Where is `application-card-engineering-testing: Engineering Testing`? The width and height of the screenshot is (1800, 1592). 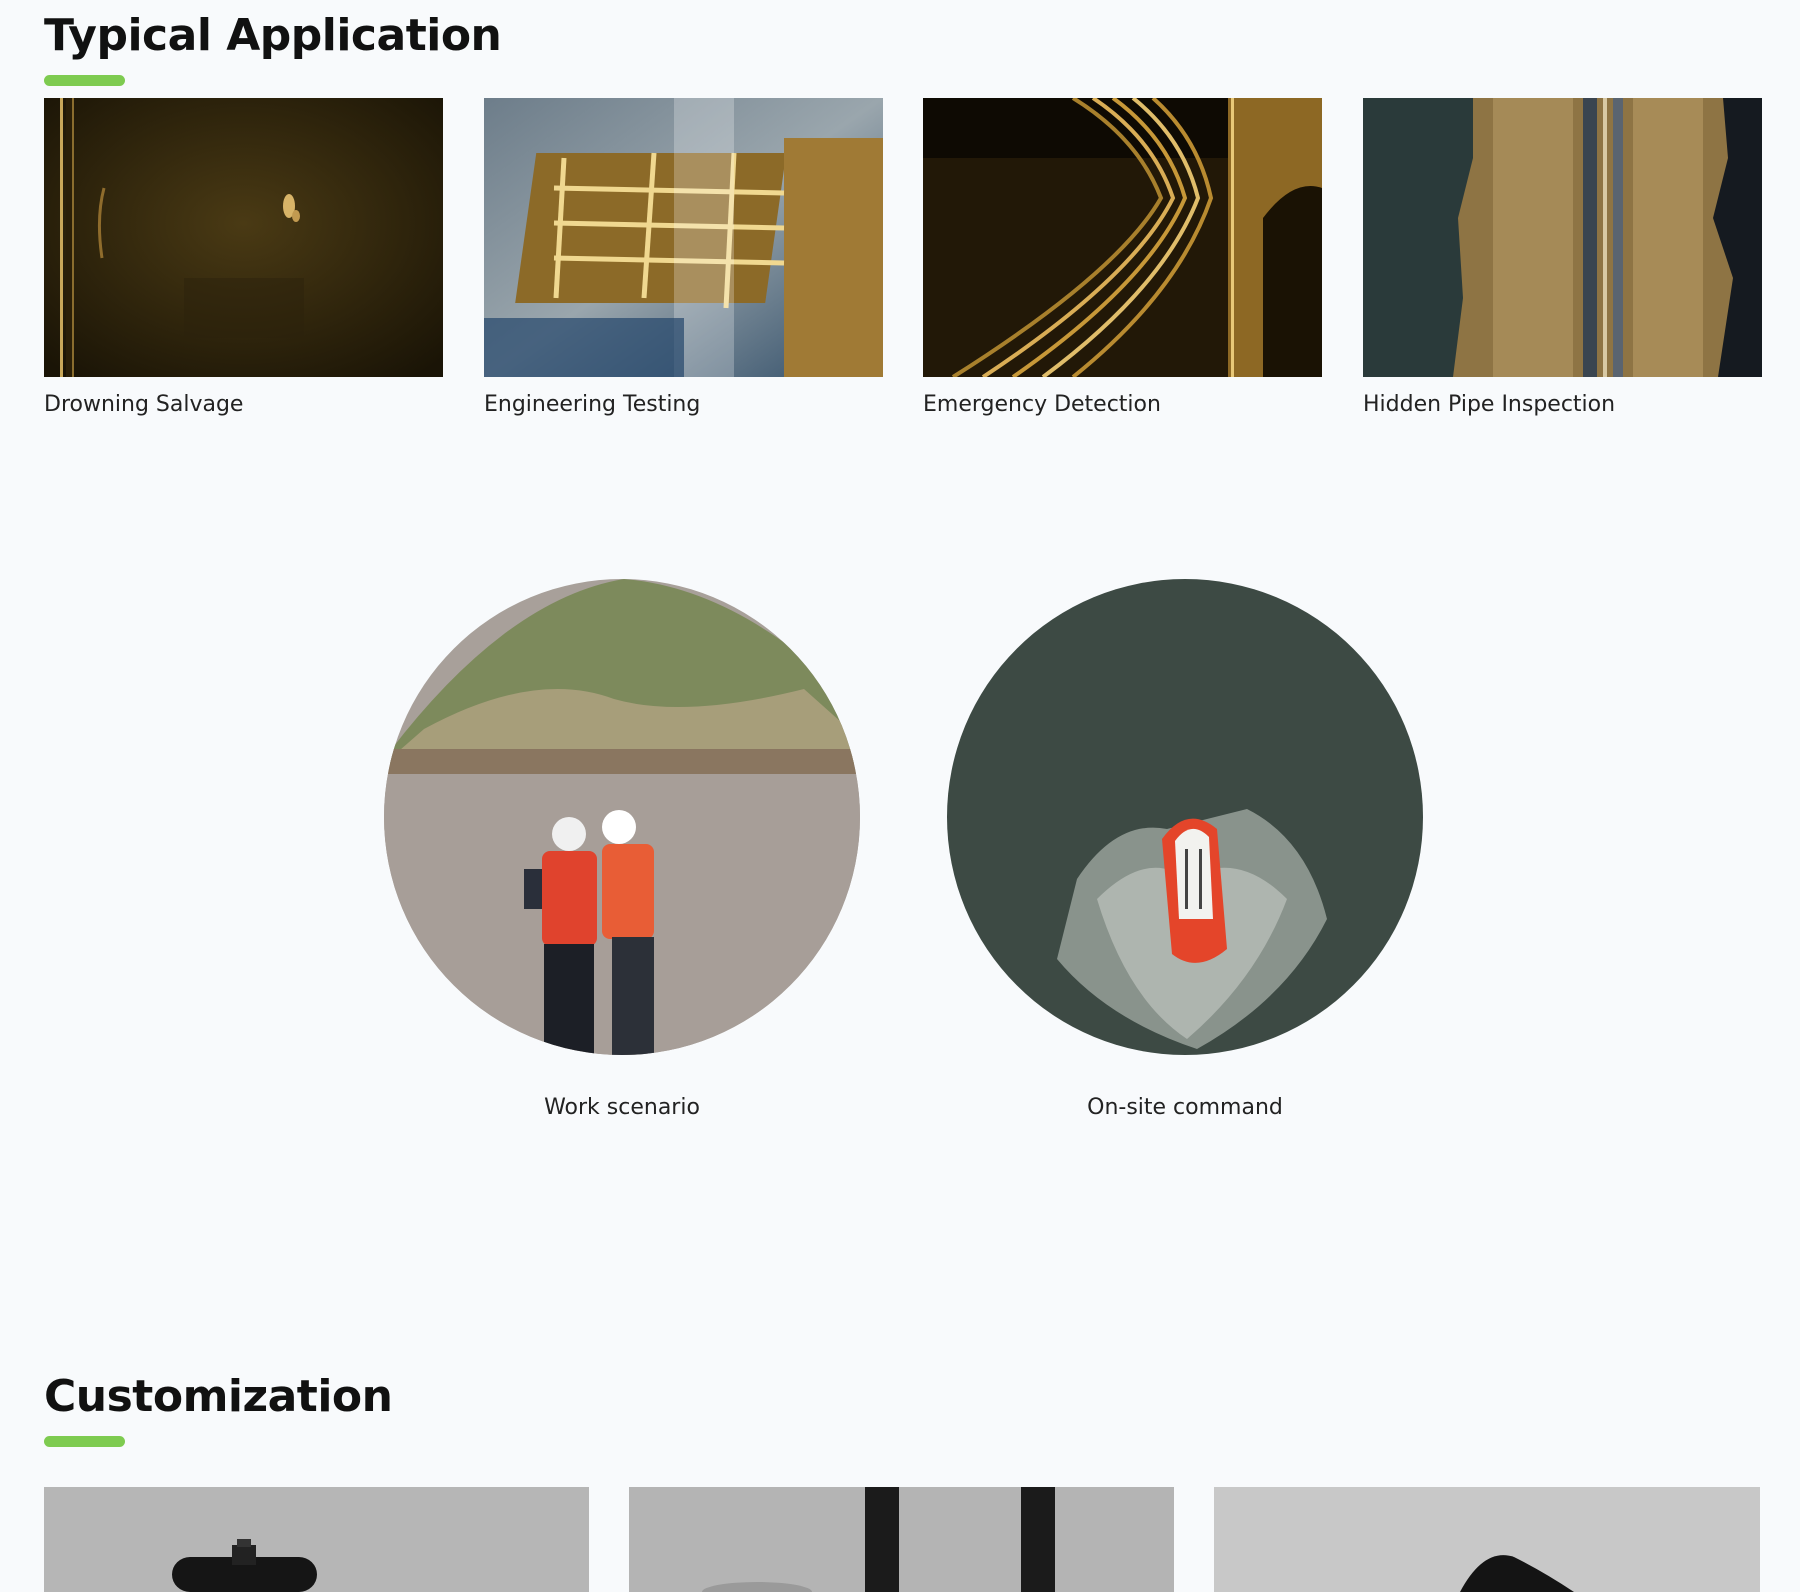
application-card-engineering-testing: Engineering Testing is located at coordinates (683, 257).